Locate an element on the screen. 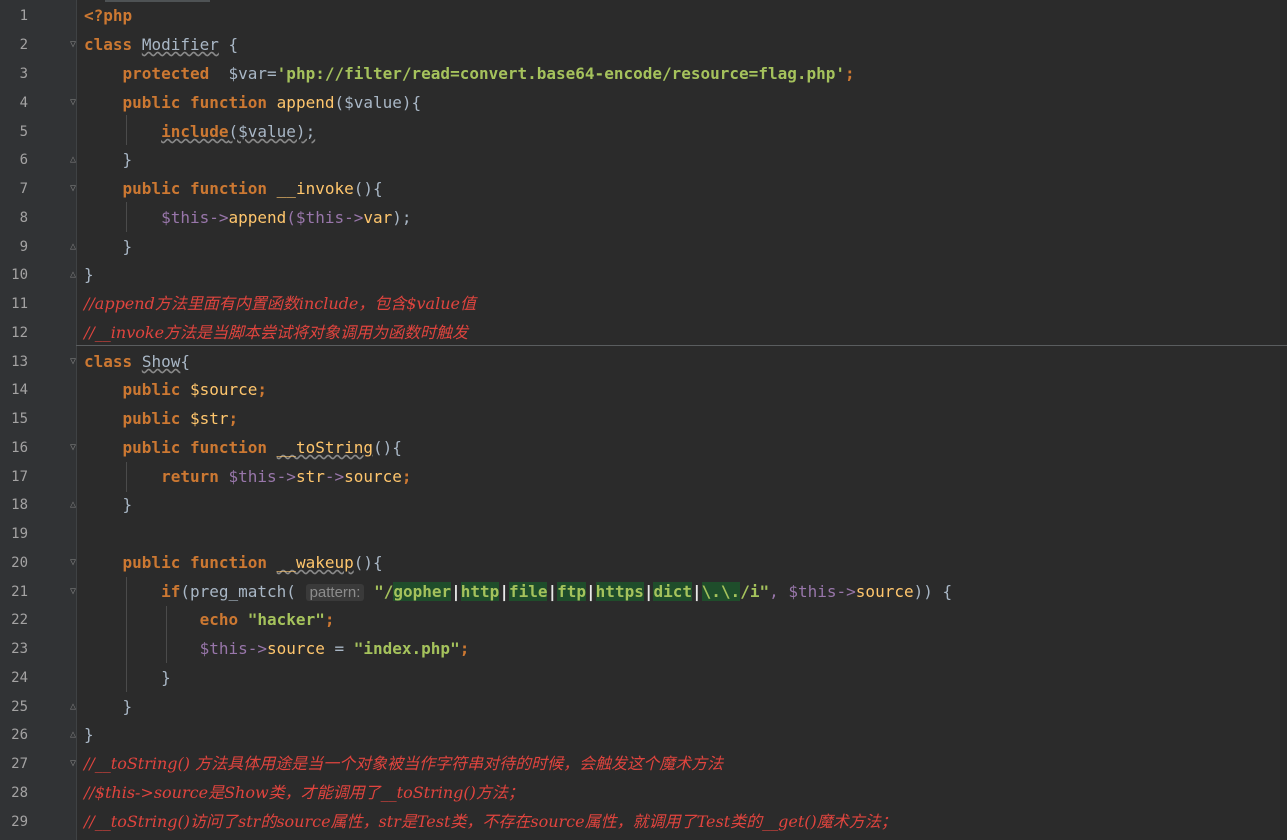 Image resolution: width=1287 pixels, height=840 pixels. string-literal: "index.php" is located at coordinates (406, 648).